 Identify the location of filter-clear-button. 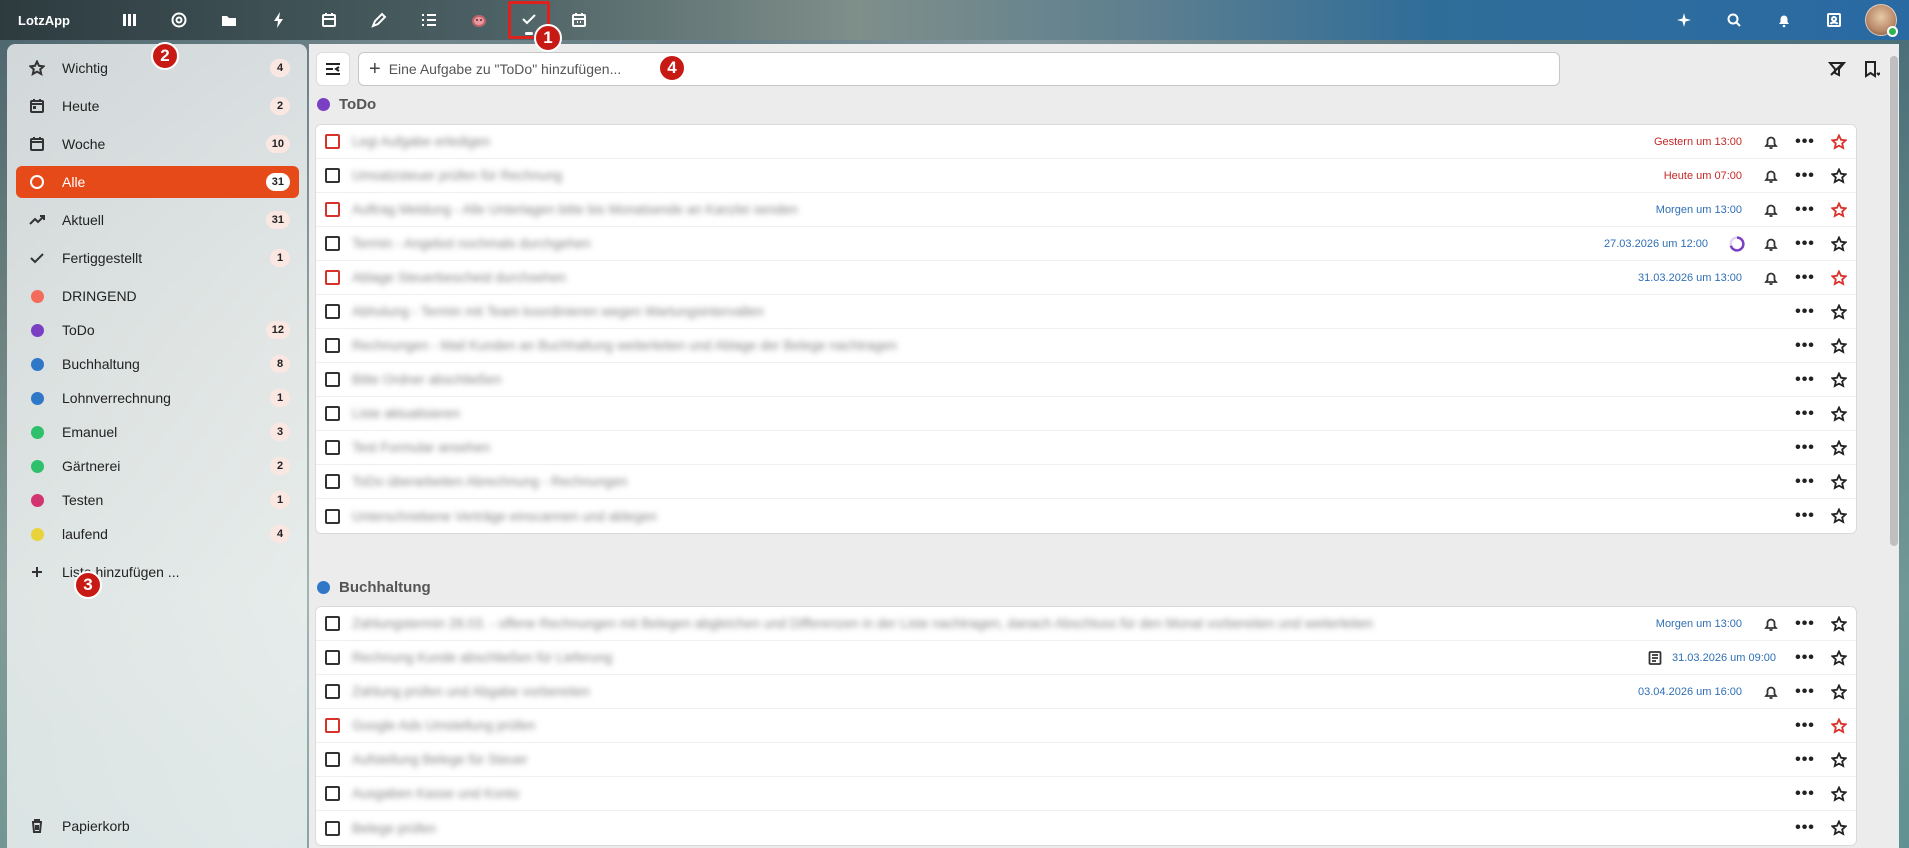
(1837, 69).